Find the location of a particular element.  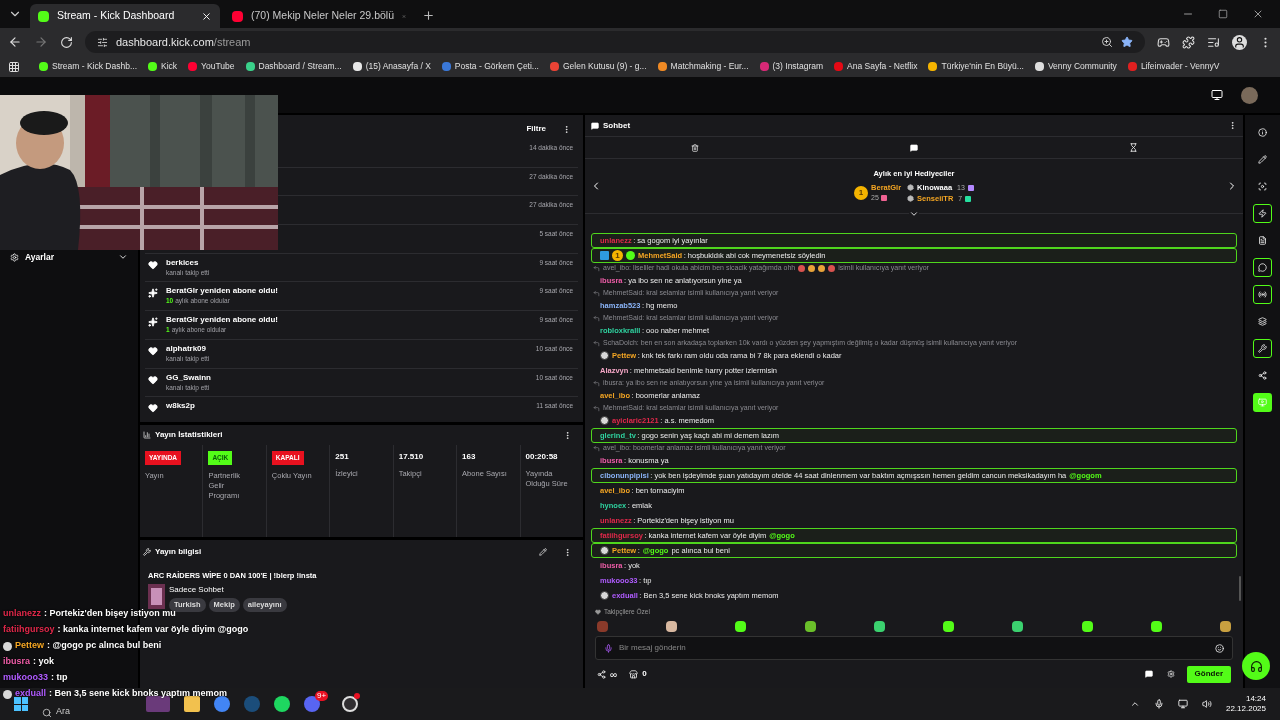

emoji-icon is located at coordinates (1219, 648).